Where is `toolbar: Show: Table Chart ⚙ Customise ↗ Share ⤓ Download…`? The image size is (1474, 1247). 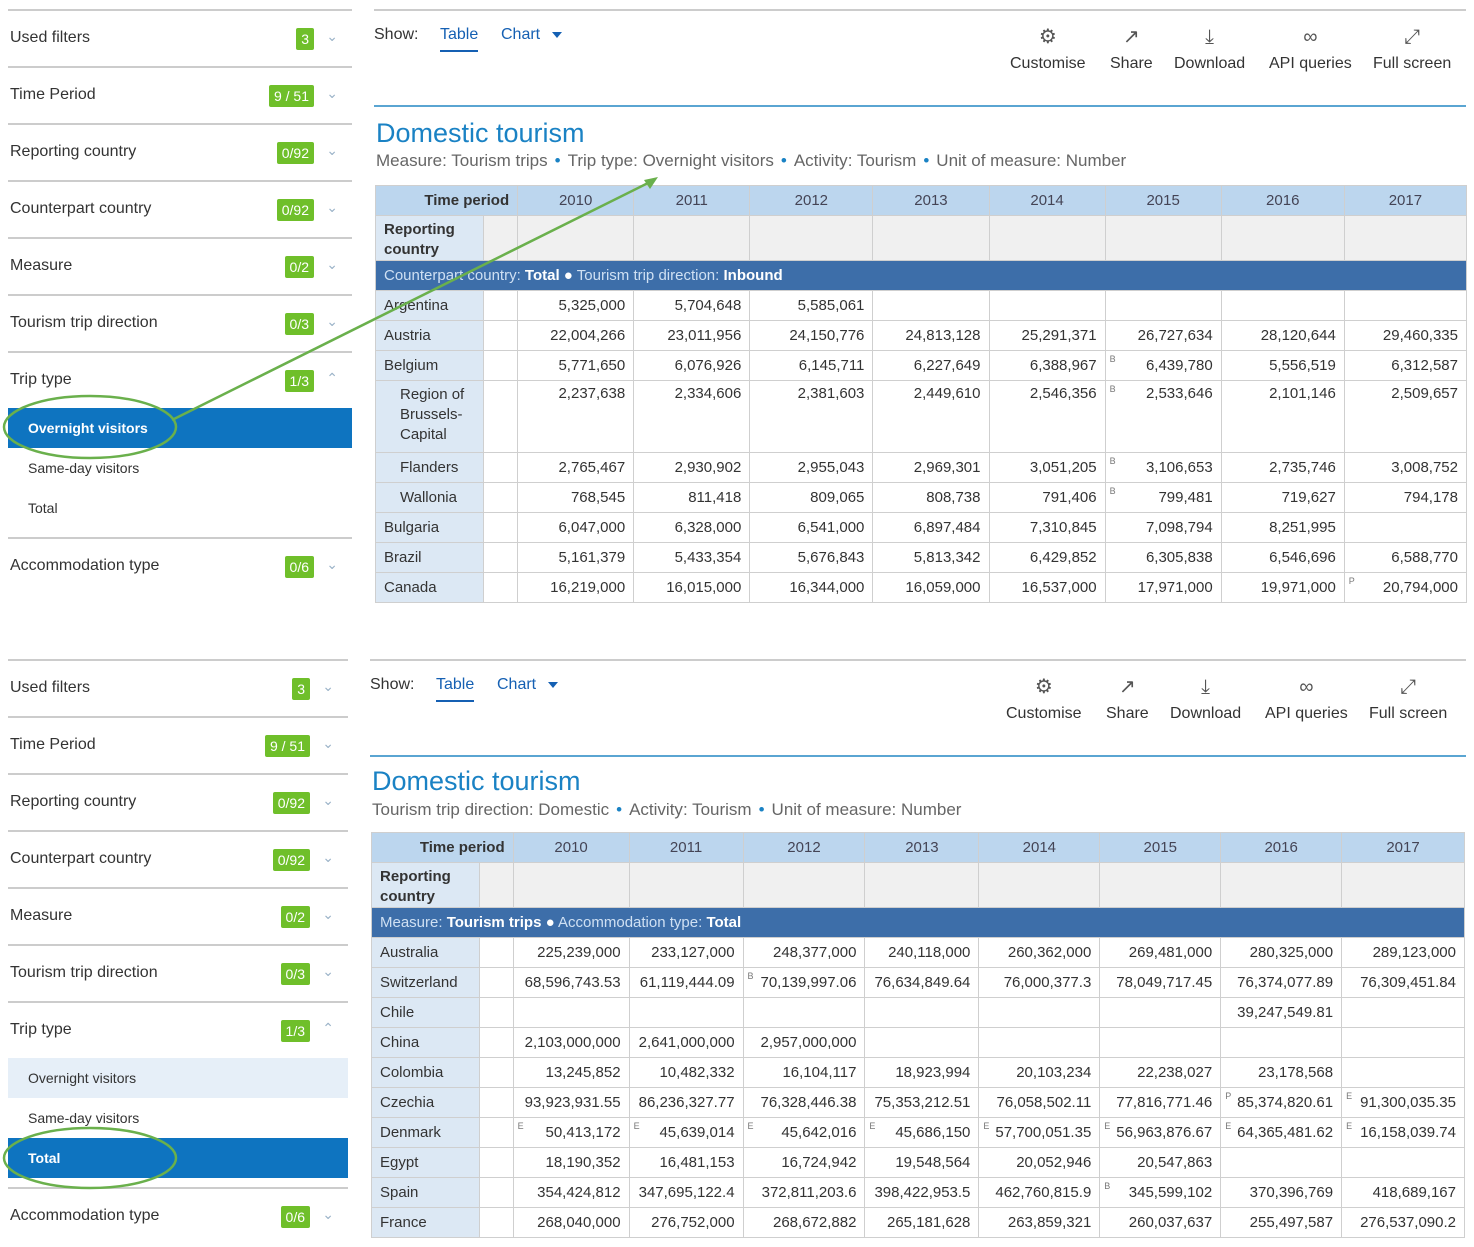 toolbar: Show: Table Chart ⚙ Customise ↗ Share ⤓ Download… is located at coordinates (918, 708).